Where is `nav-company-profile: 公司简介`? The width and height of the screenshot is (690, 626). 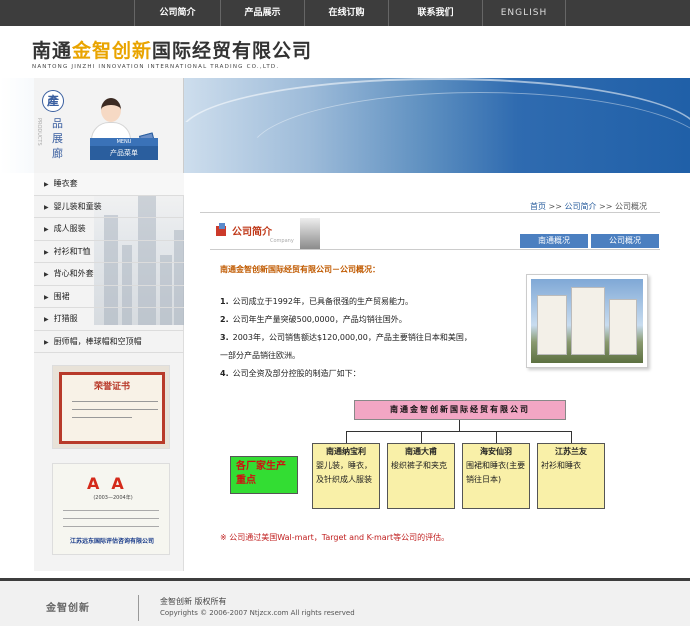 nav-company-profile: 公司简介 is located at coordinates (177, 13).